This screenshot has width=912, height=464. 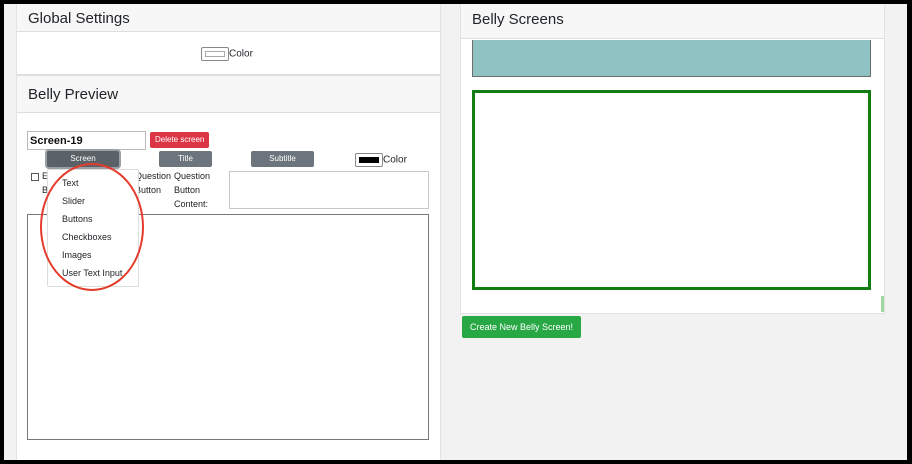 I want to click on layout-option-buttons: Buttons, so click(x=93, y=219).